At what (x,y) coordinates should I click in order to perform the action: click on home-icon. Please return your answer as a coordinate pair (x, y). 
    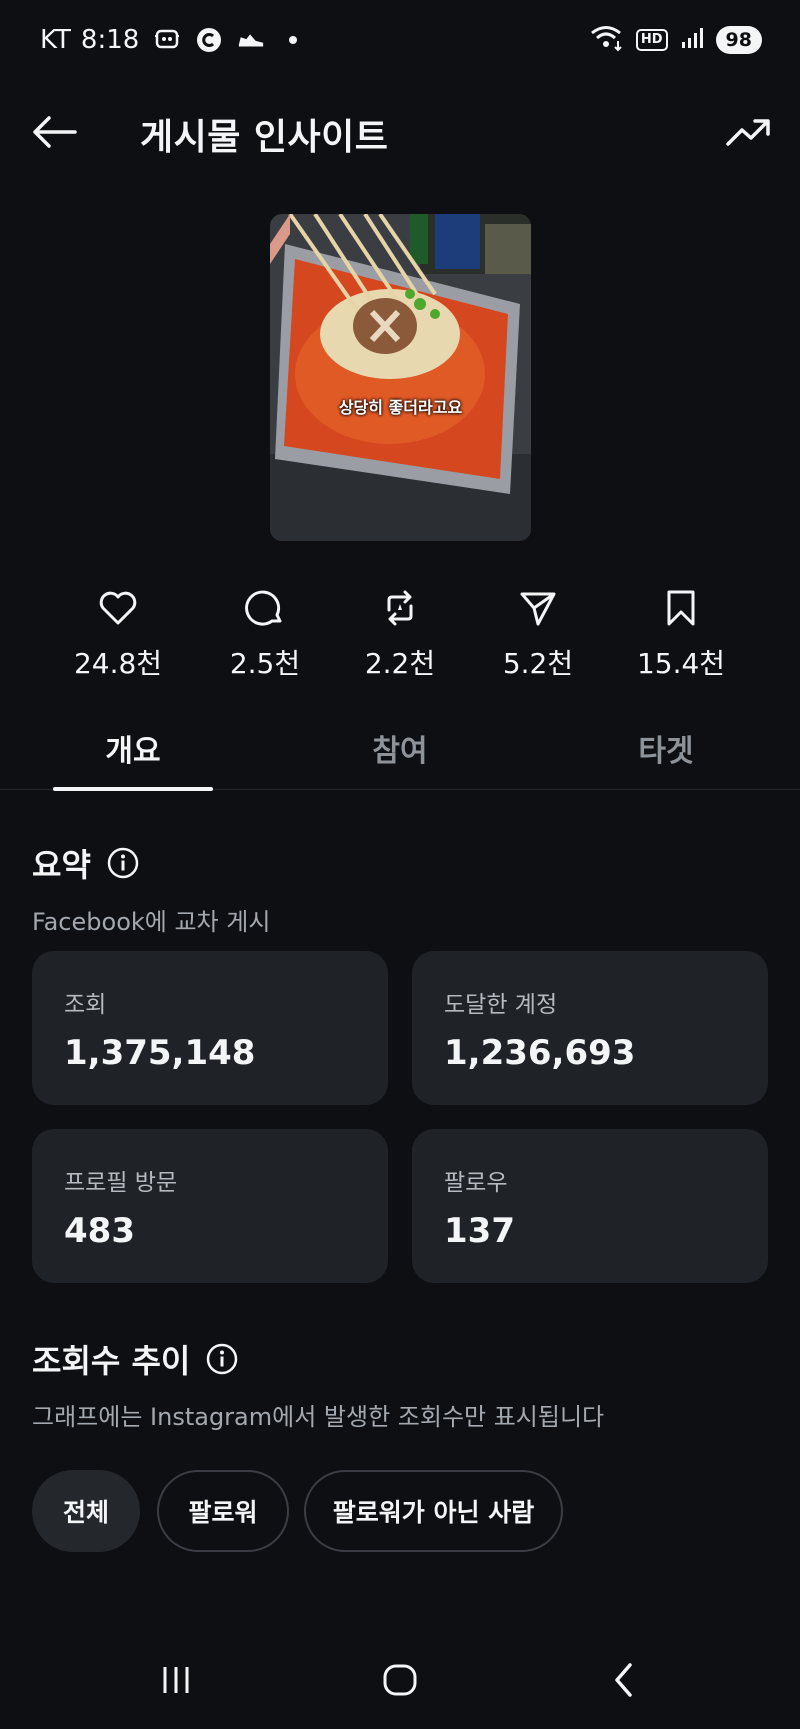
    Looking at the image, I should click on (400, 1680).